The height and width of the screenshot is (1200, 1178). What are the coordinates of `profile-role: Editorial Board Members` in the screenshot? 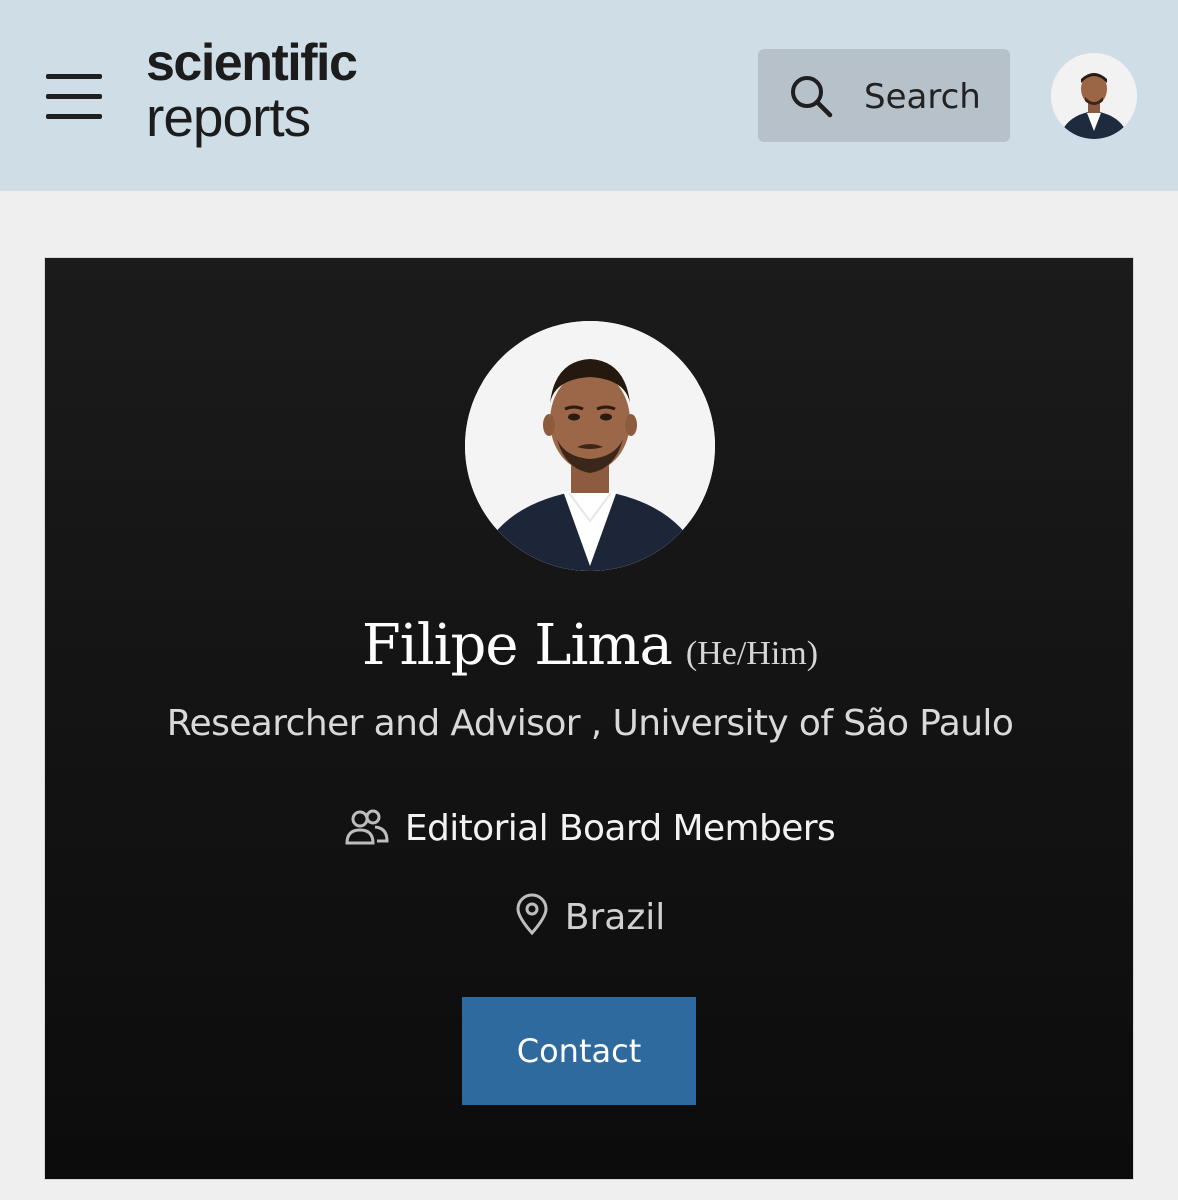 It's located at (590, 828).